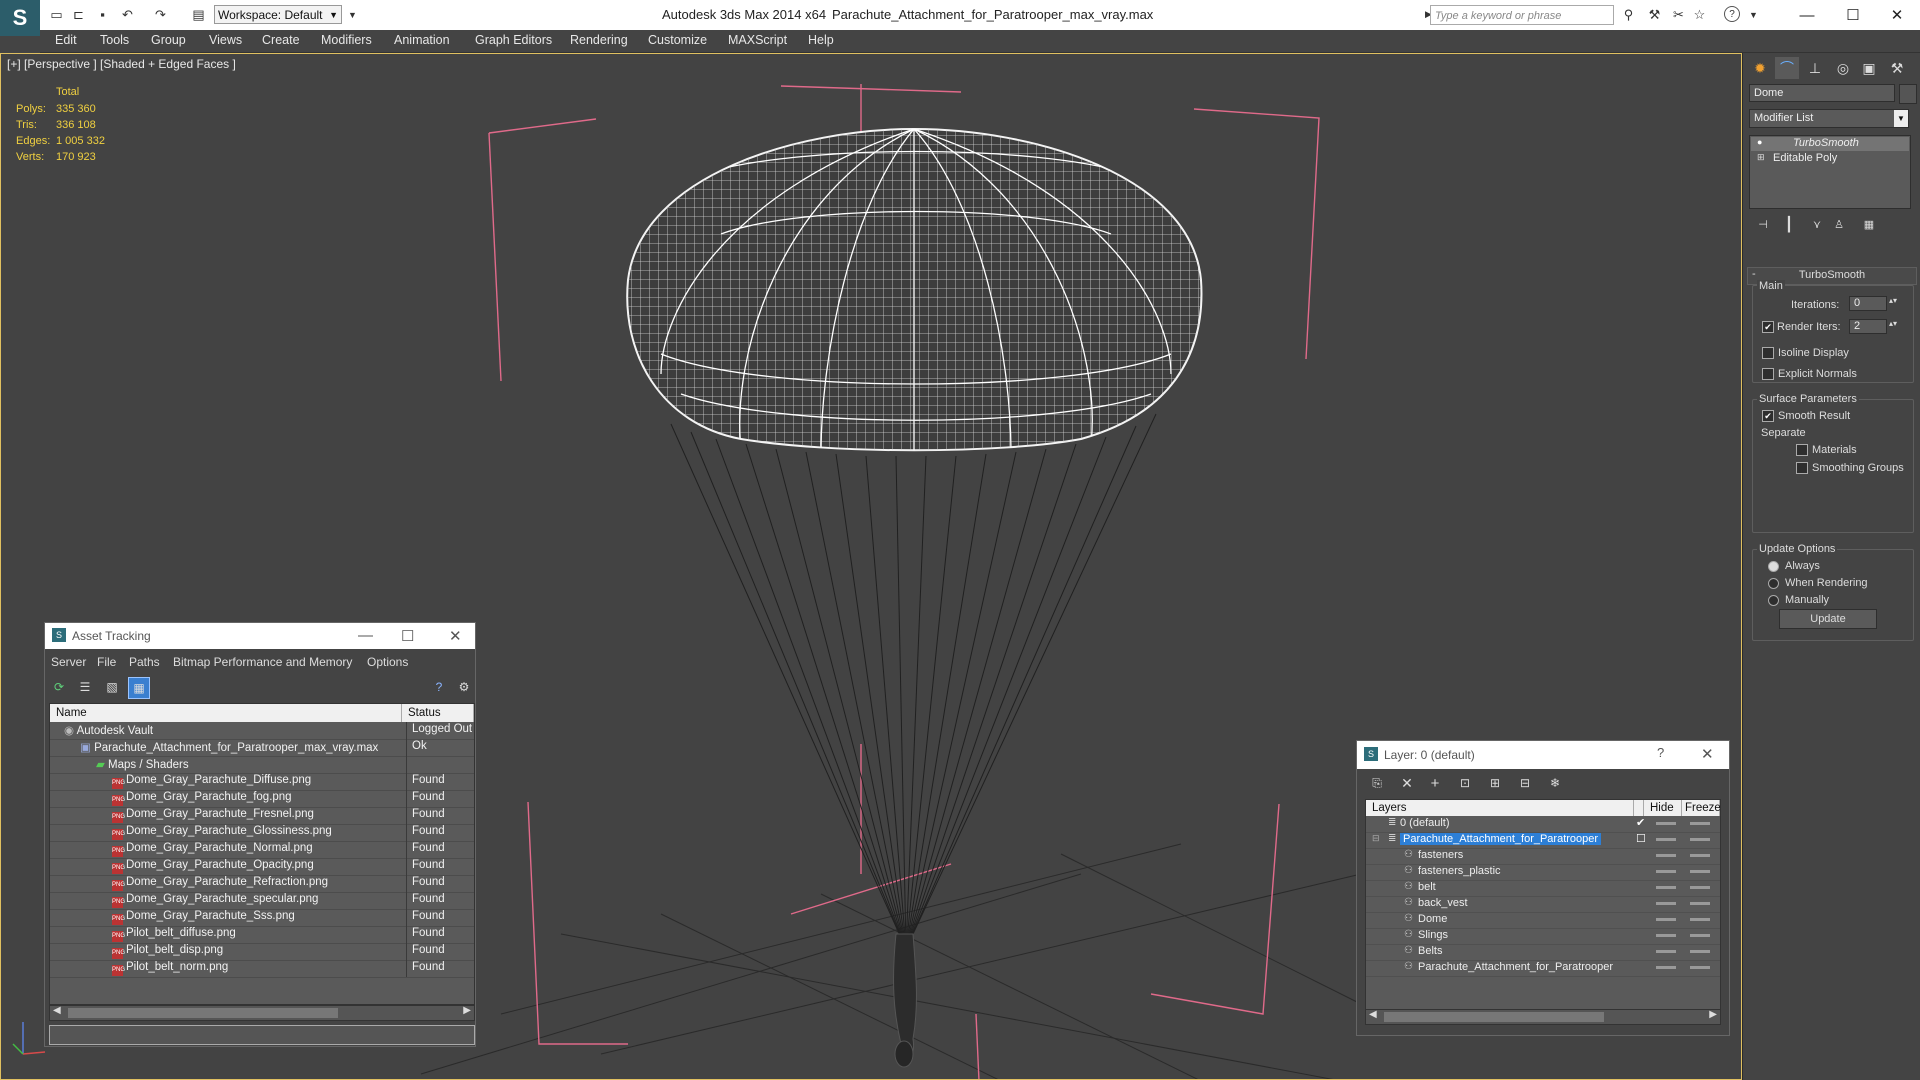 The width and height of the screenshot is (1920, 1080). I want to click on delete-layer-icon: ✕, so click(1407, 783).